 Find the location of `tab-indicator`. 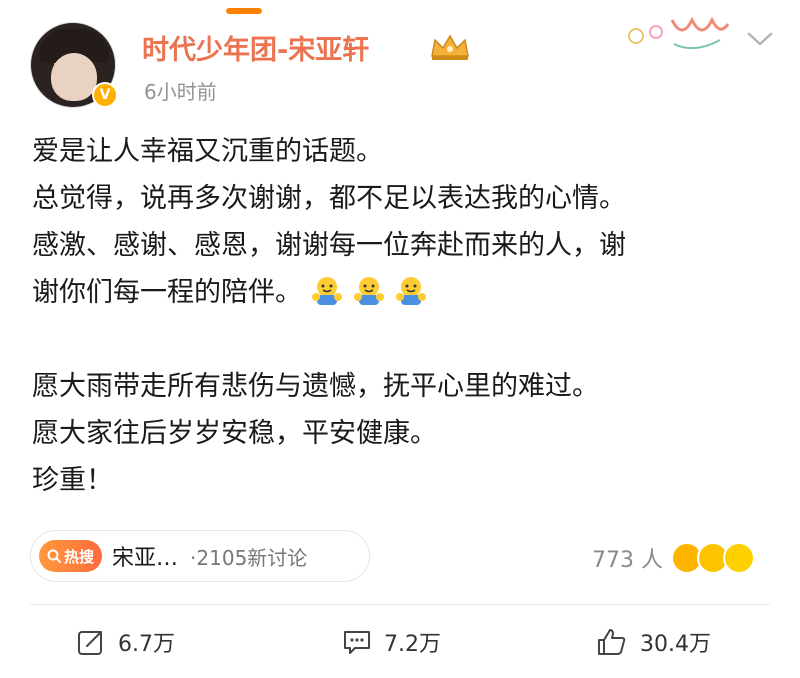

tab-indicator is located at coordinates (244, 11).